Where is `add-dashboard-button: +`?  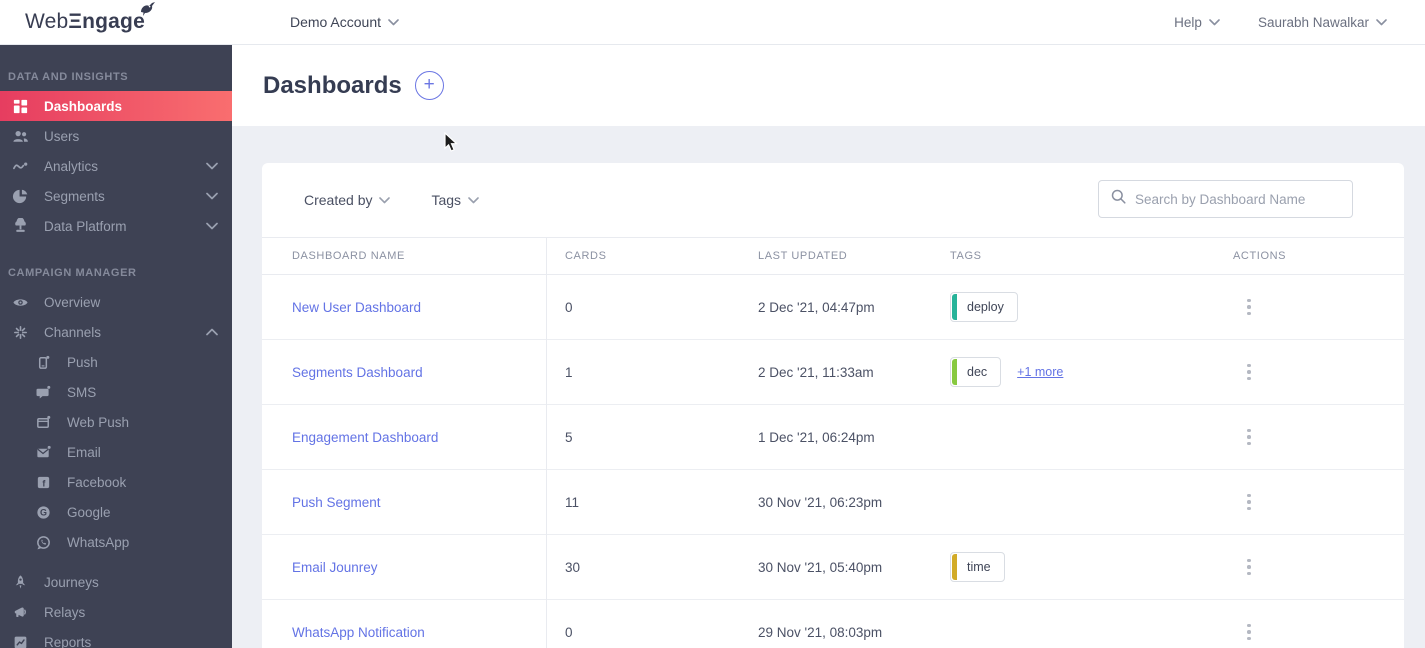
add-dashboard-button: + is located at coordinates (429, 85).